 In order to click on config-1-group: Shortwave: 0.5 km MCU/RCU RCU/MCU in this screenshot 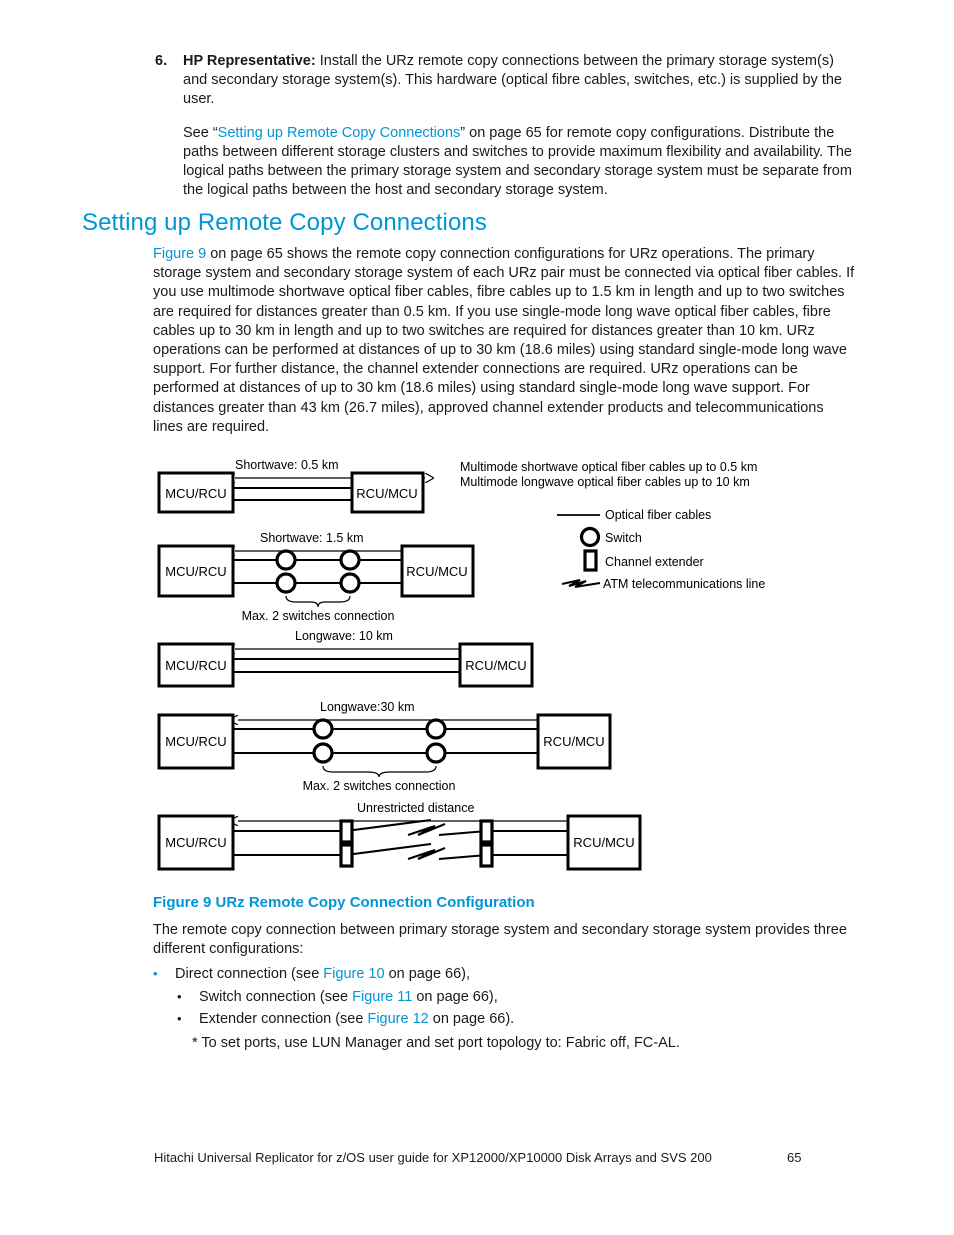, I will do `click(291, 486)`.